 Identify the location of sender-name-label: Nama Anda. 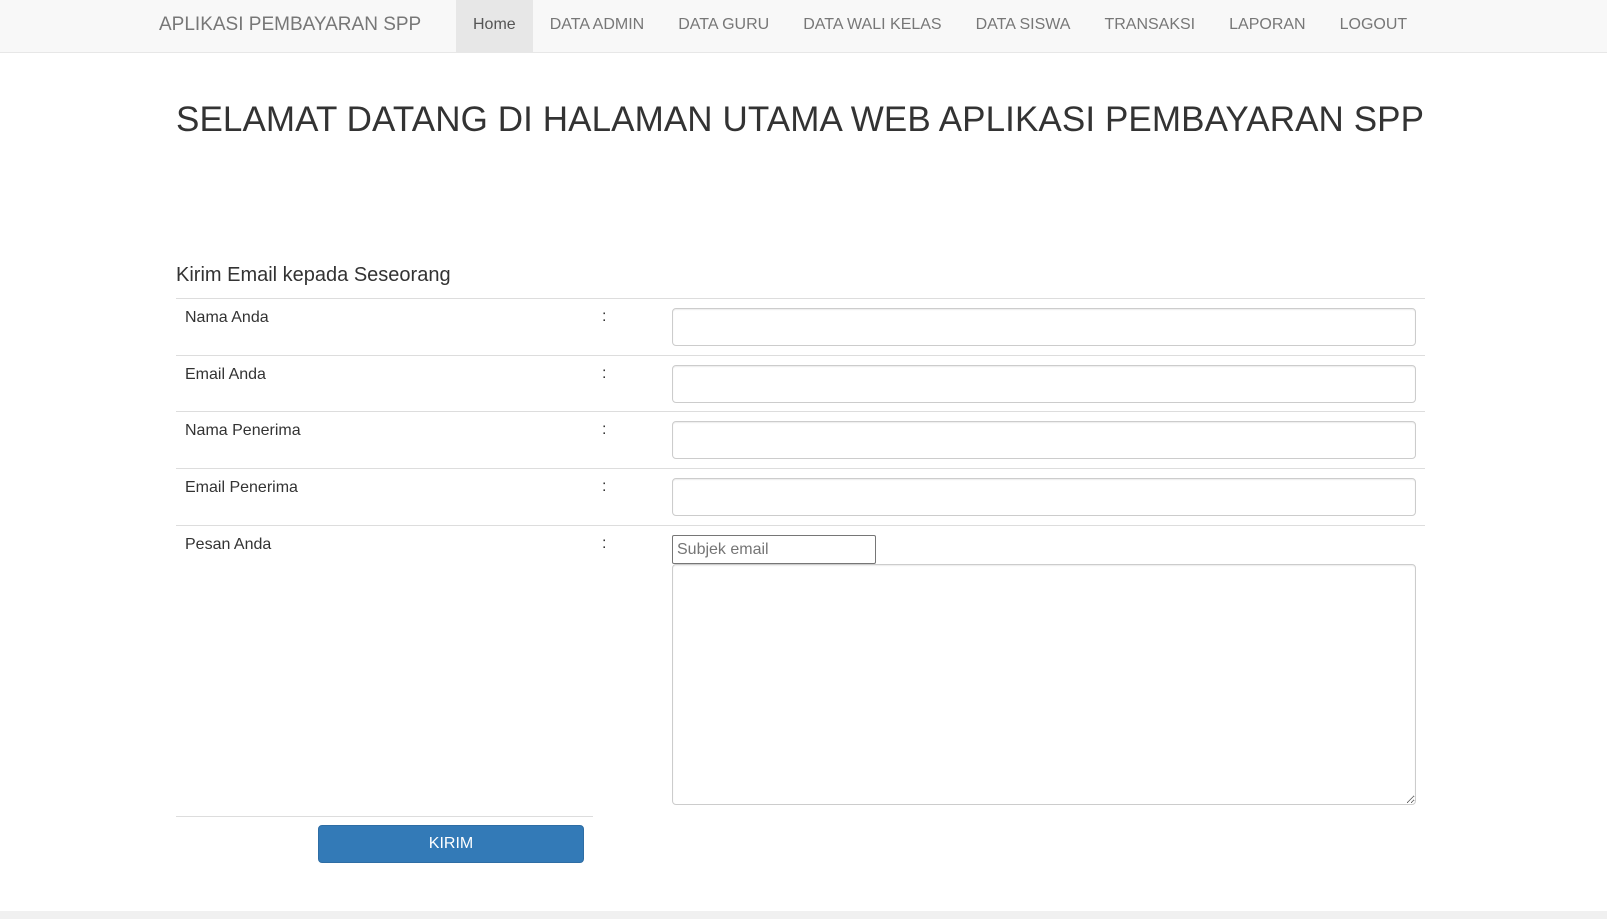
(227, 317).